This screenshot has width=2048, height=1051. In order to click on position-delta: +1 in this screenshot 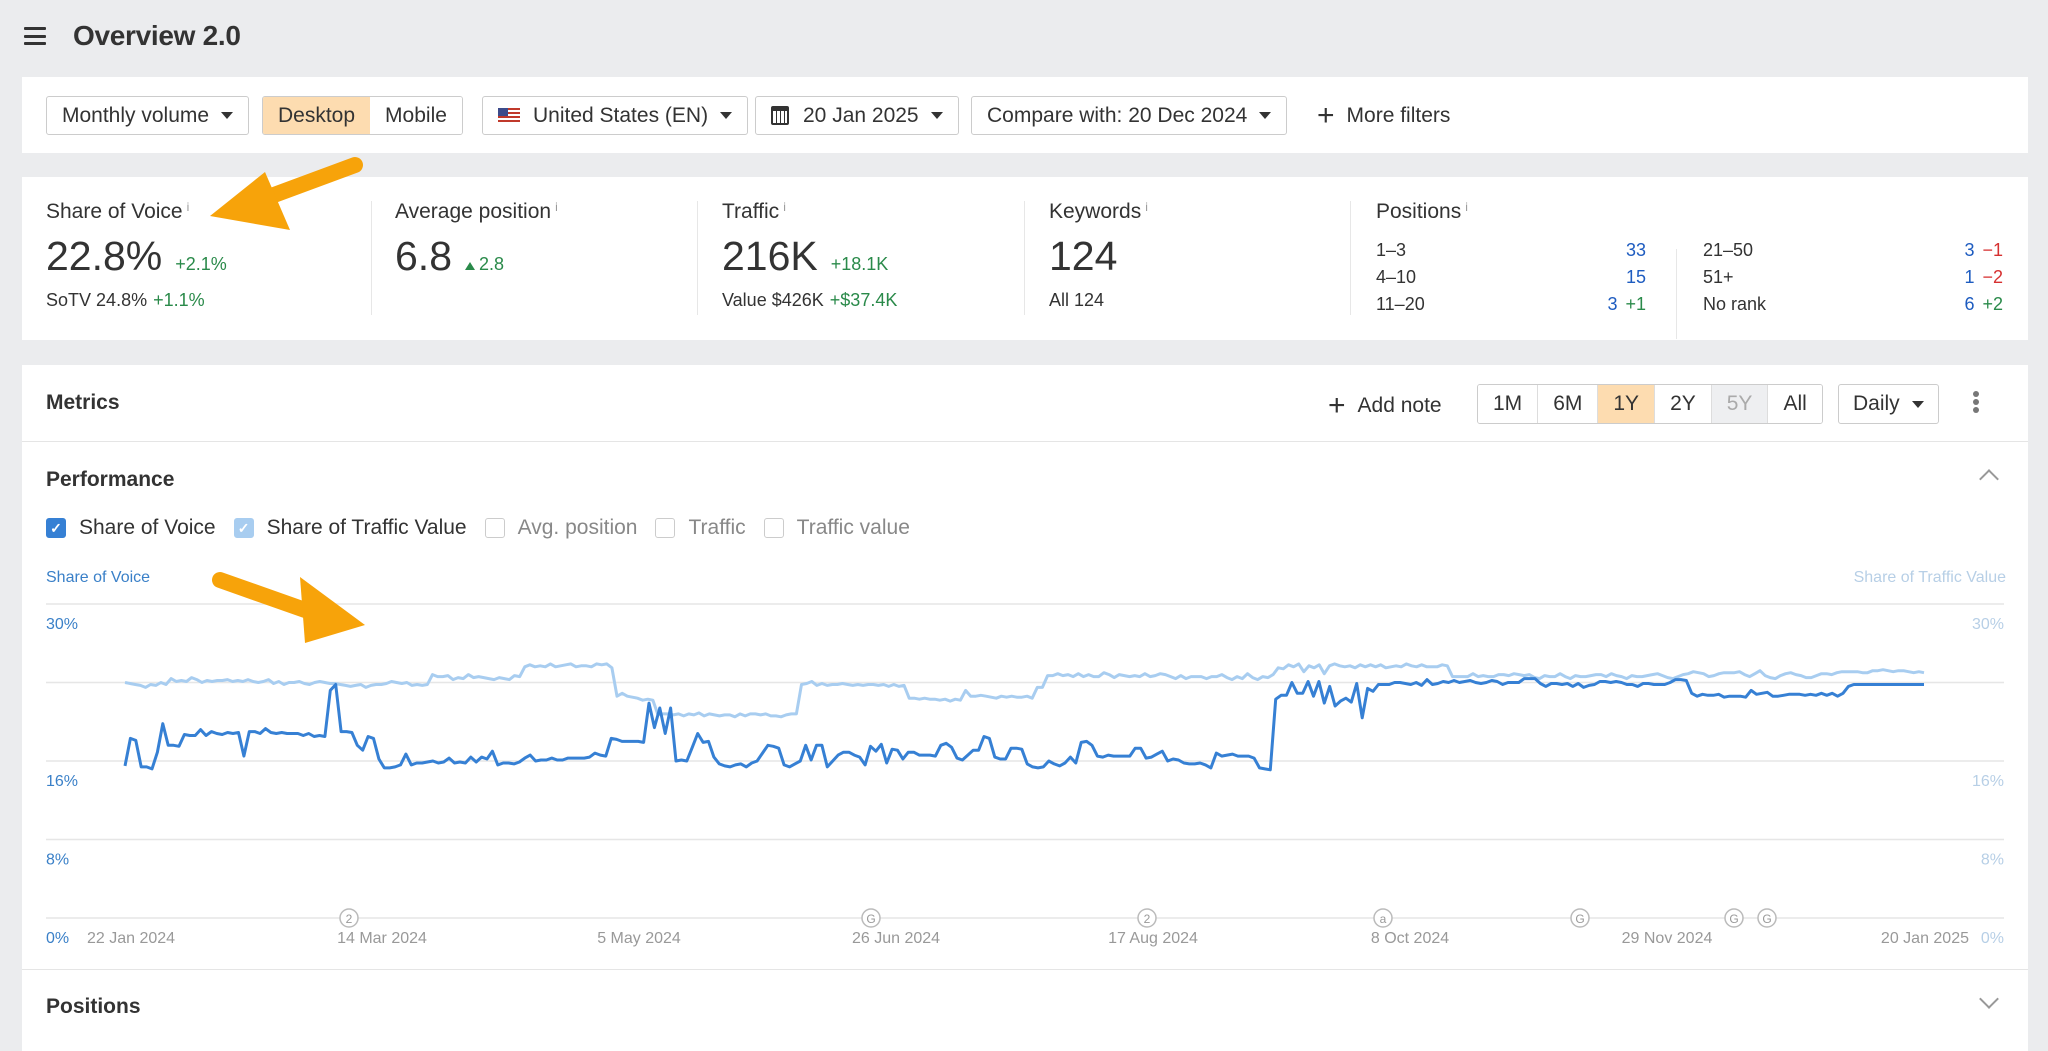, I will do `click(1635, 304)`.